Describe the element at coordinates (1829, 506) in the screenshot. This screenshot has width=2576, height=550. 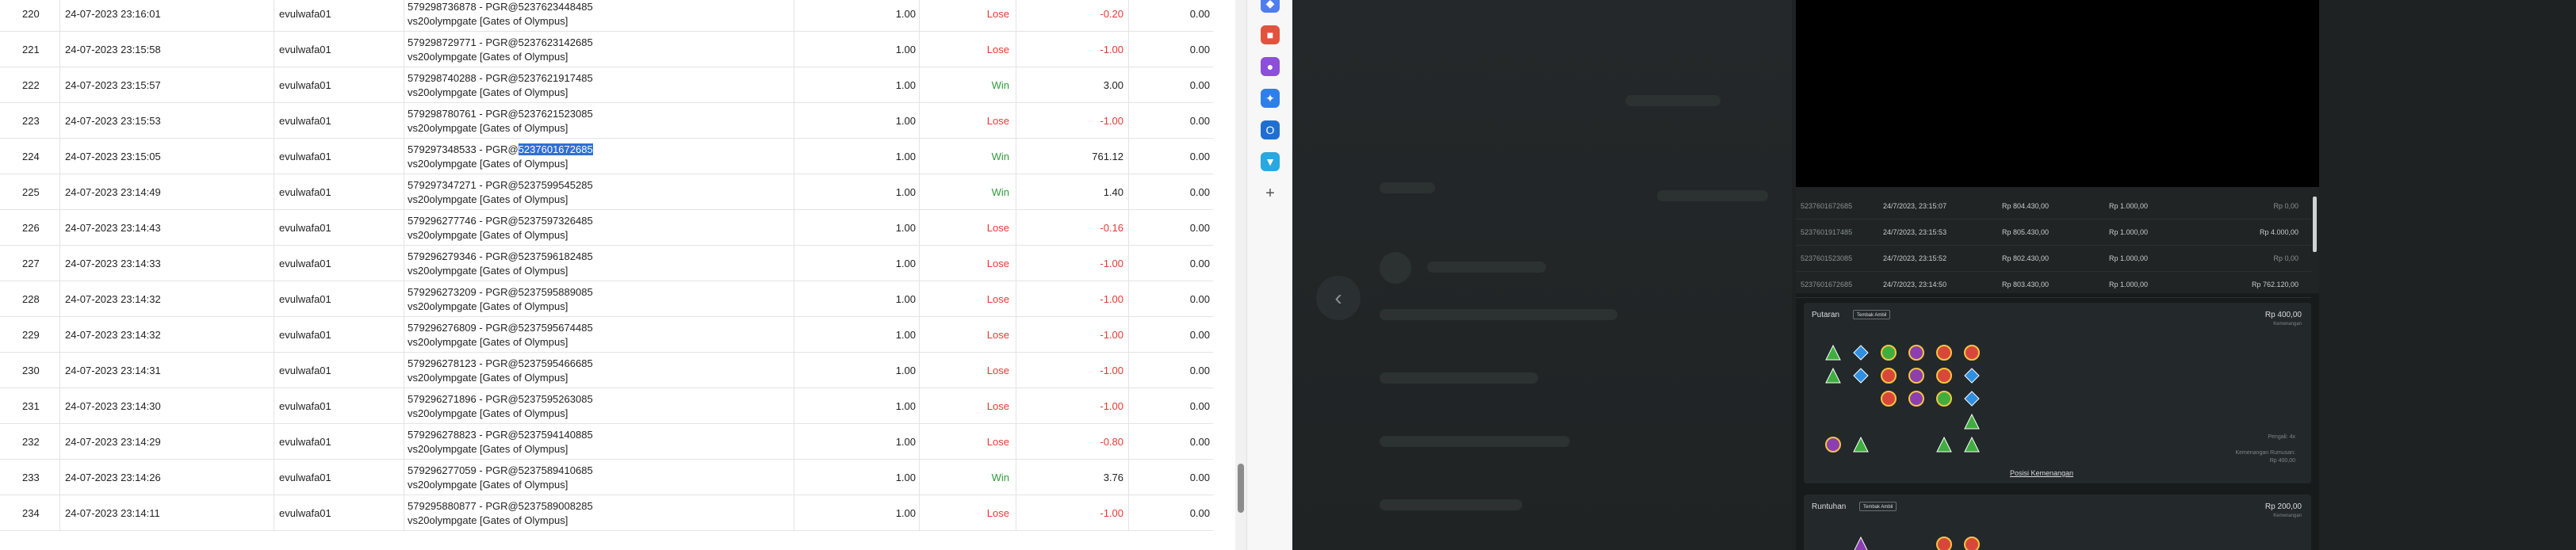
I see `round-title: Runtuhan` at that location.